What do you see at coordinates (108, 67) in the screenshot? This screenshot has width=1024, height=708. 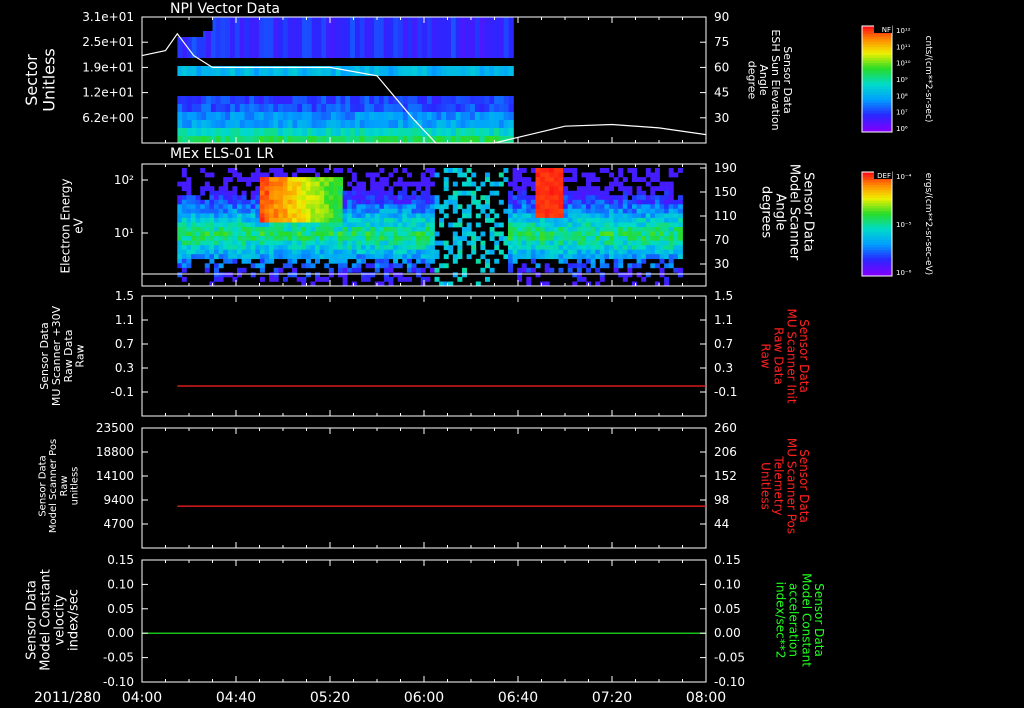 I see `y-tick-label: 1.9e+01` at bounding box center [108, 67].